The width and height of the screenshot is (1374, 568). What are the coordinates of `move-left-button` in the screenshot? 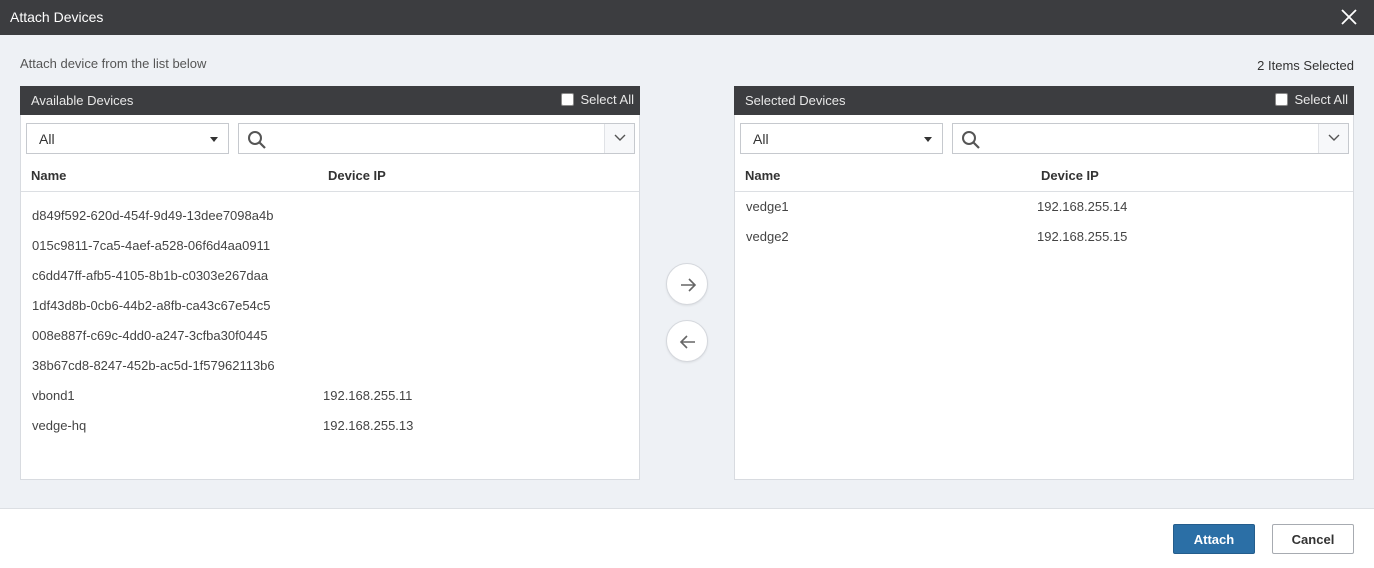 It's located at (687, 341).